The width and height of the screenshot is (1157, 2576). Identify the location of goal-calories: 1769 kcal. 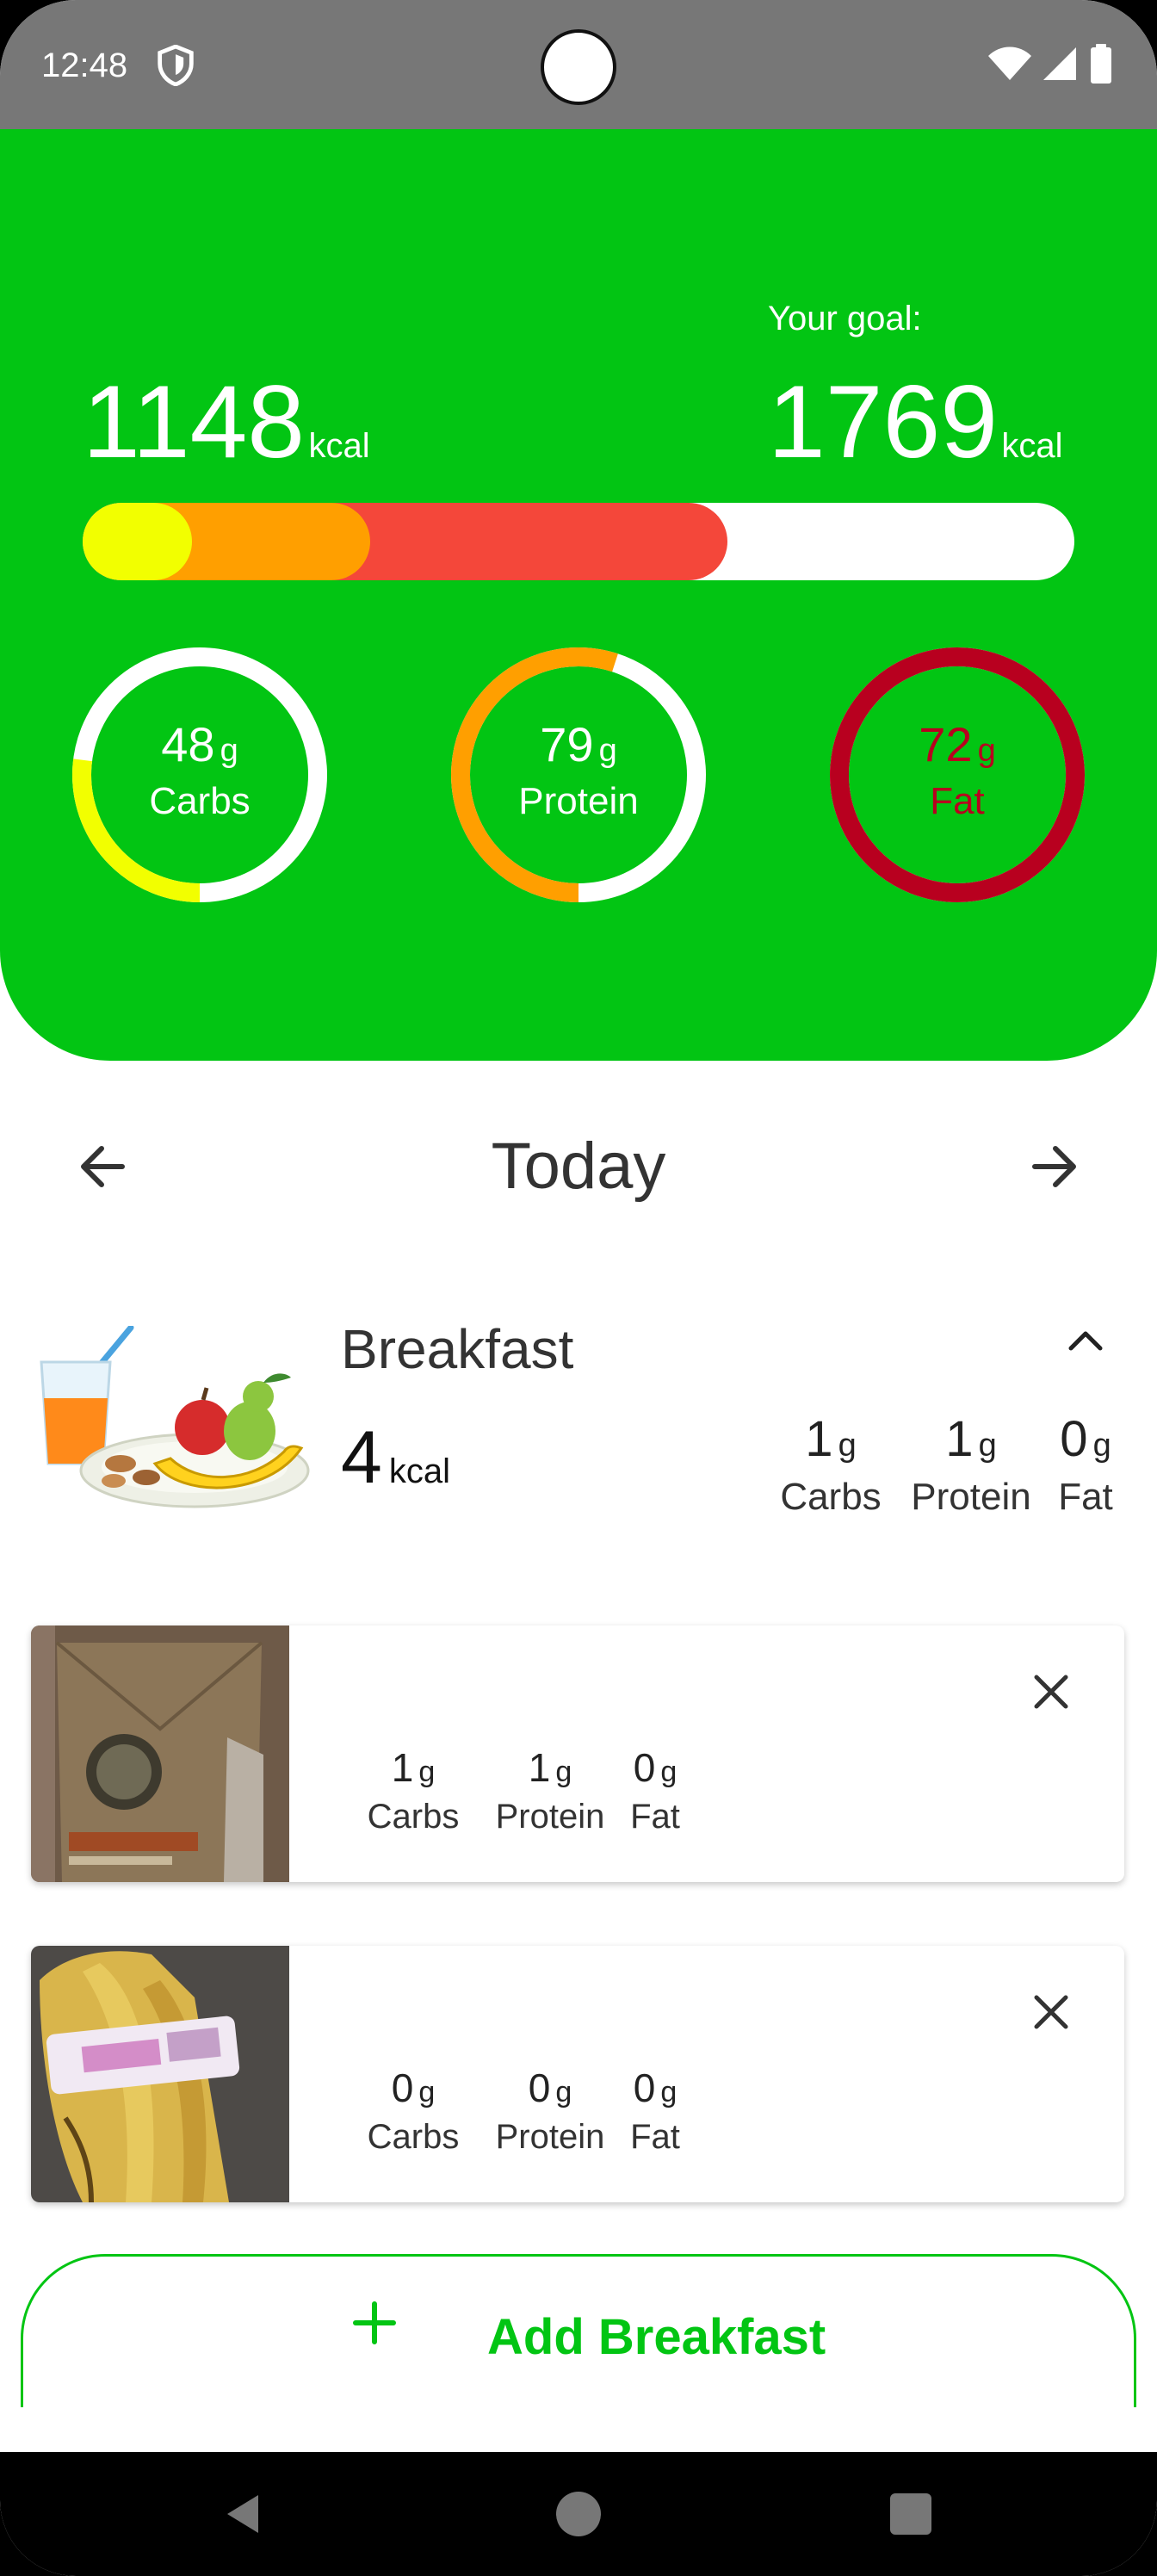
(916, 422).